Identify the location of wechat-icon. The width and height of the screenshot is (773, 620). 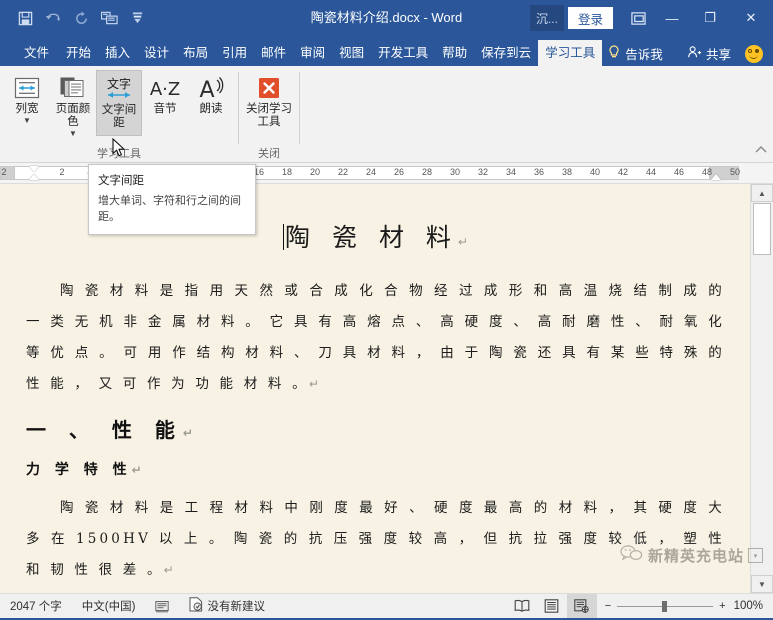
(632, 555).